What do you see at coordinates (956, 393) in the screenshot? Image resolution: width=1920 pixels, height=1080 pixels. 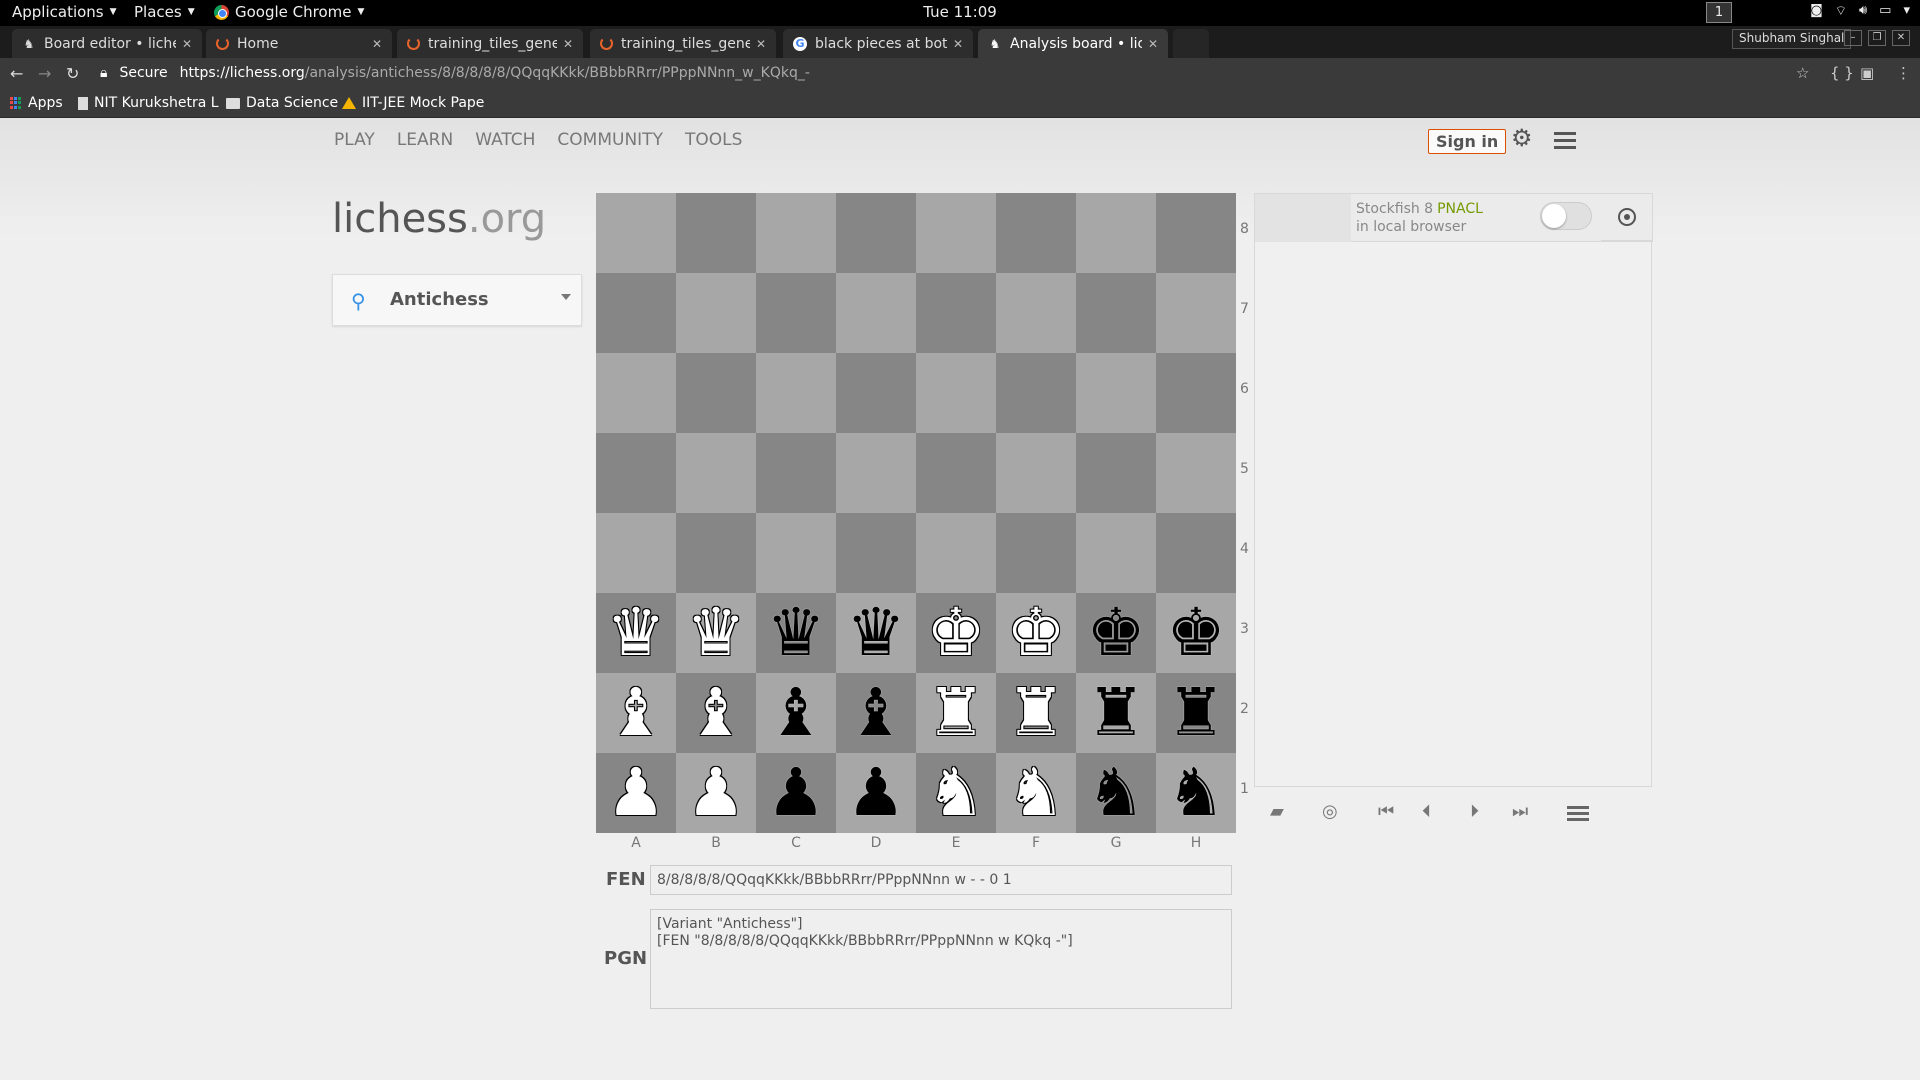 I see `square-e6` at bounding box center [956, 393].